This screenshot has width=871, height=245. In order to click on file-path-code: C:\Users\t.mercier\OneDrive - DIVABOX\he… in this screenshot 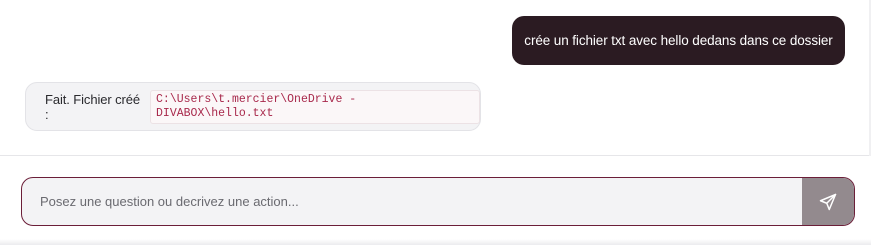, I will do `click(315, 106)`.